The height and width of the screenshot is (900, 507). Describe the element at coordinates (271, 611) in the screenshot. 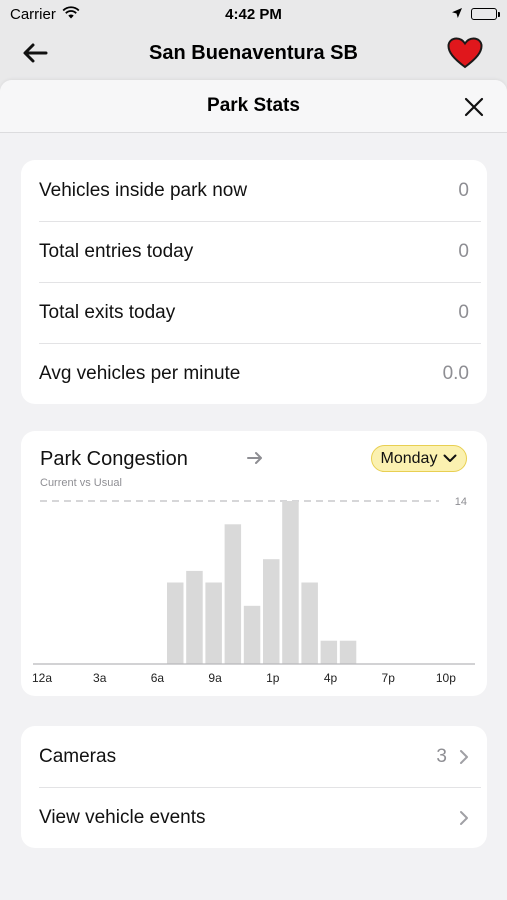

I see `chart-bar-12p` at that location.